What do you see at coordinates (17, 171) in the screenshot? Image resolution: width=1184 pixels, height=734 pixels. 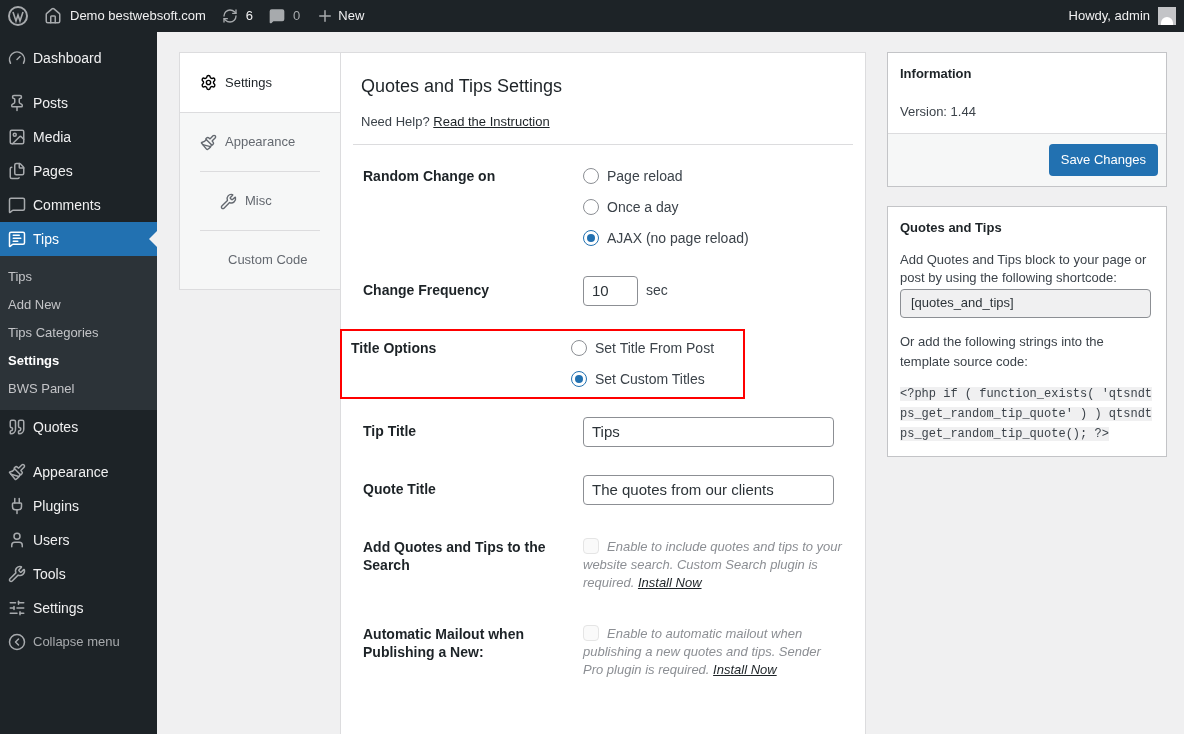 I see `pages-icon` at bounding box center [17, 171].